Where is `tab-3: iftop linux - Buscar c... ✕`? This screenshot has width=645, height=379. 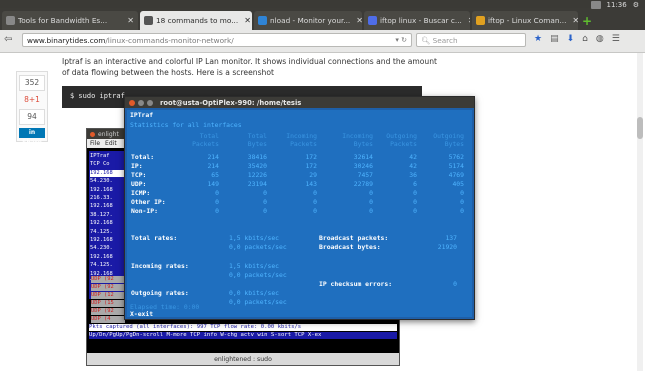
tab-3: iftop linux - Buscar c... ✕ is located at coordinates (417, 20).